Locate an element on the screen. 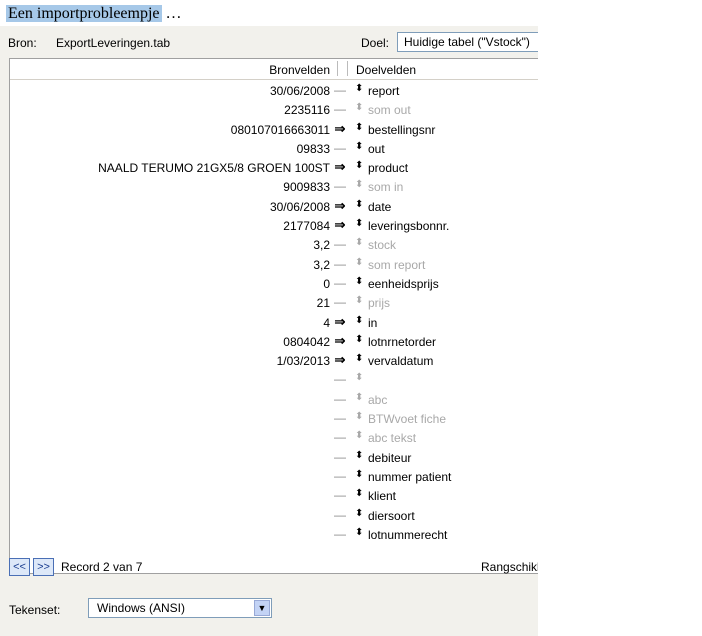  next-record-button: >> is located at coordinates (43, 567).